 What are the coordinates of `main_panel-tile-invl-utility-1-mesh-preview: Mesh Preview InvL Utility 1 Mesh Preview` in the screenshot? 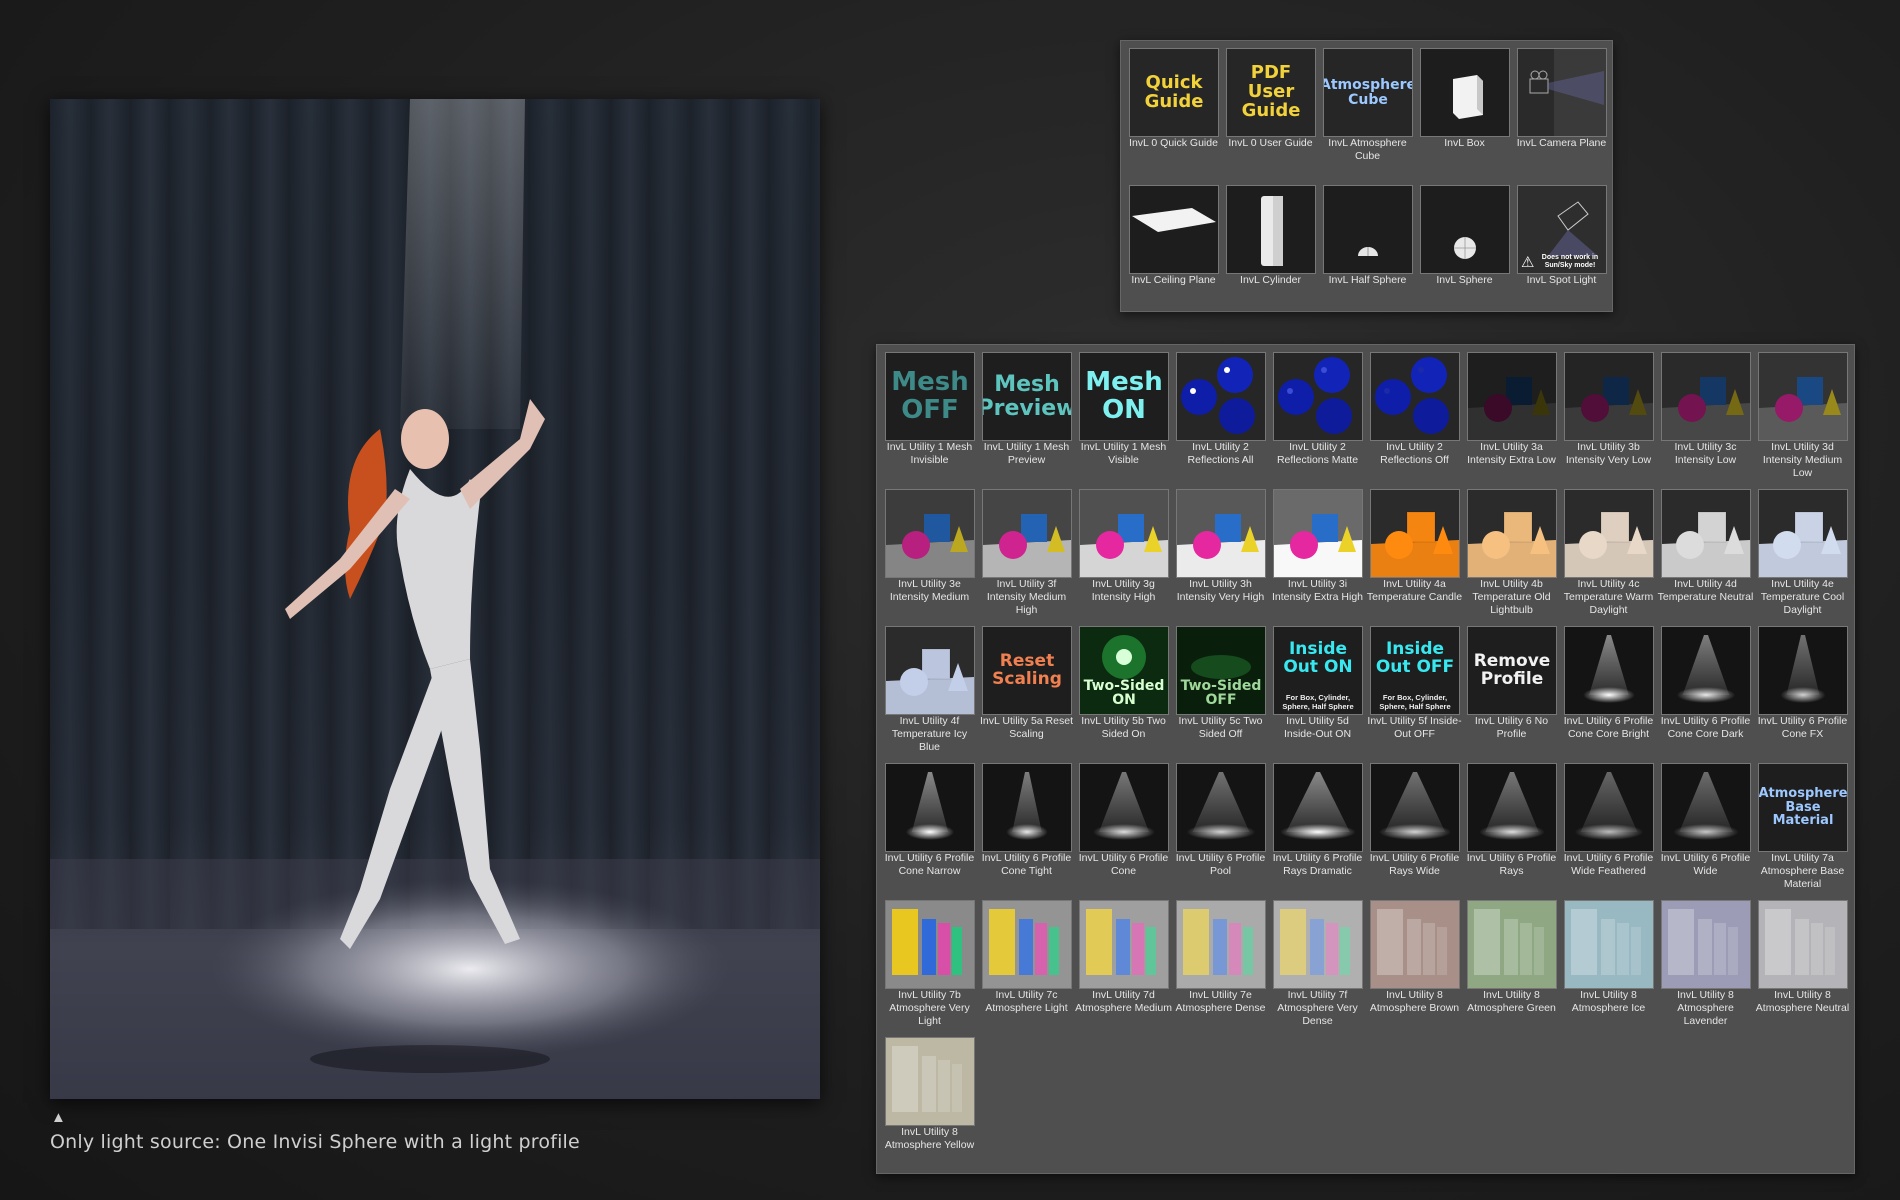 It's located at (1026, 417).